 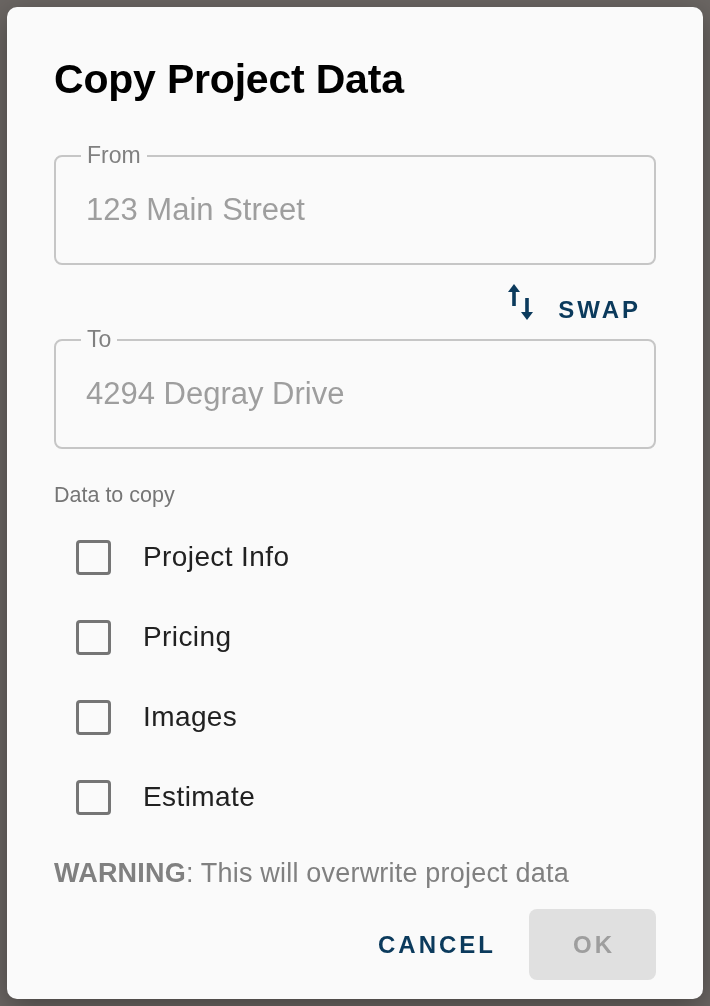 I want to click on swap-button: SWAP, so click(x=582, y=304).